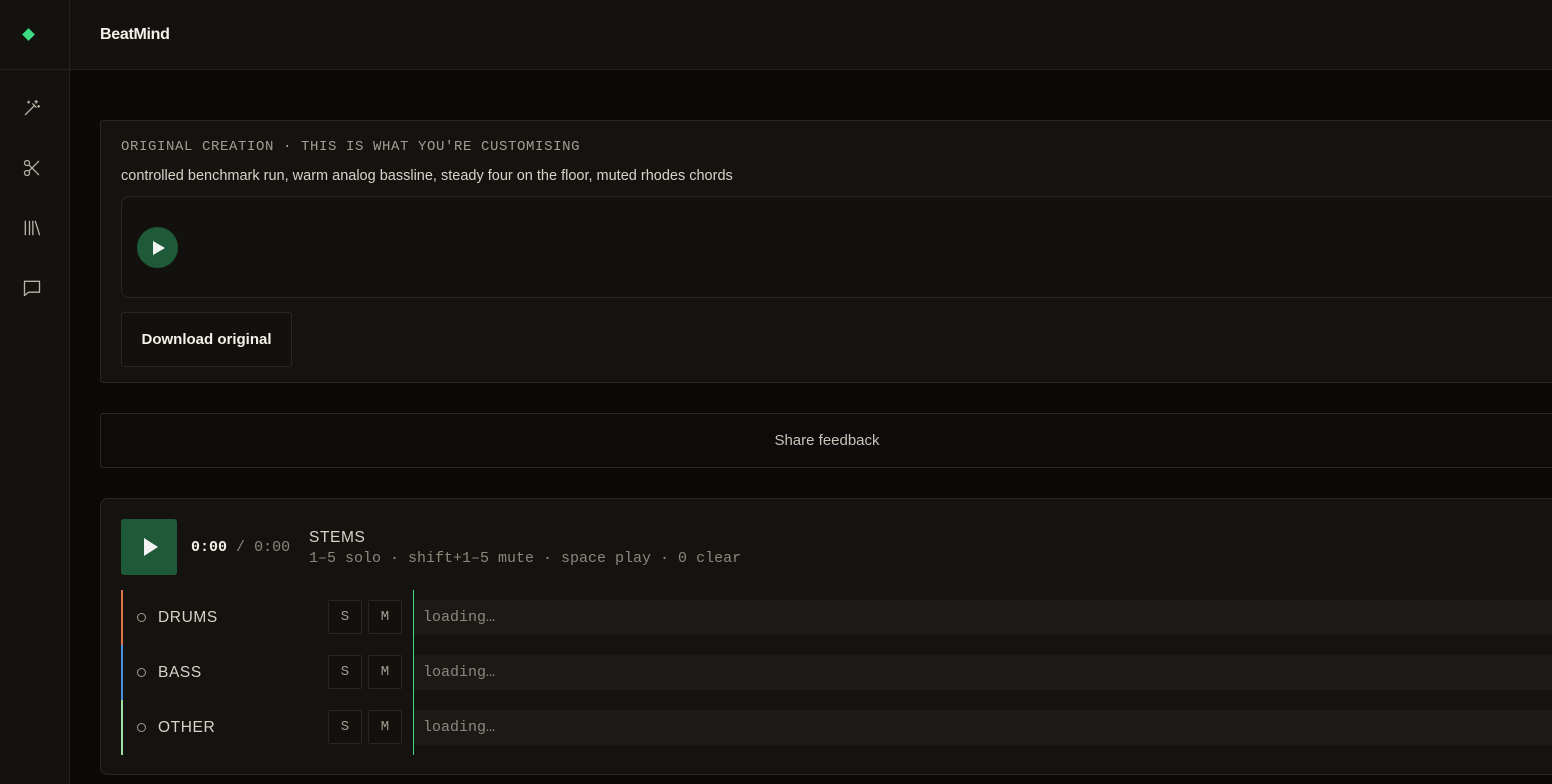 The height and width of the screenshot is (784, 1552). I want to click on nav-library, so click(32, 228).